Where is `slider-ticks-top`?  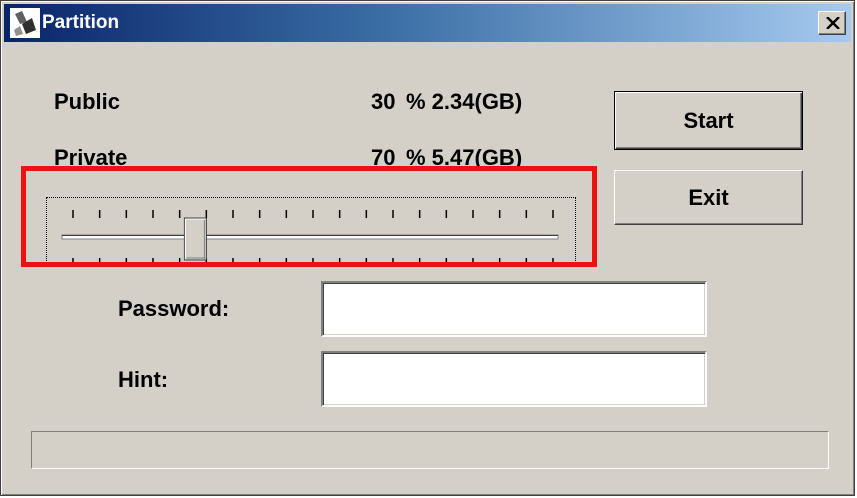 slider-ticks-top is located at coordinates (313, 214).